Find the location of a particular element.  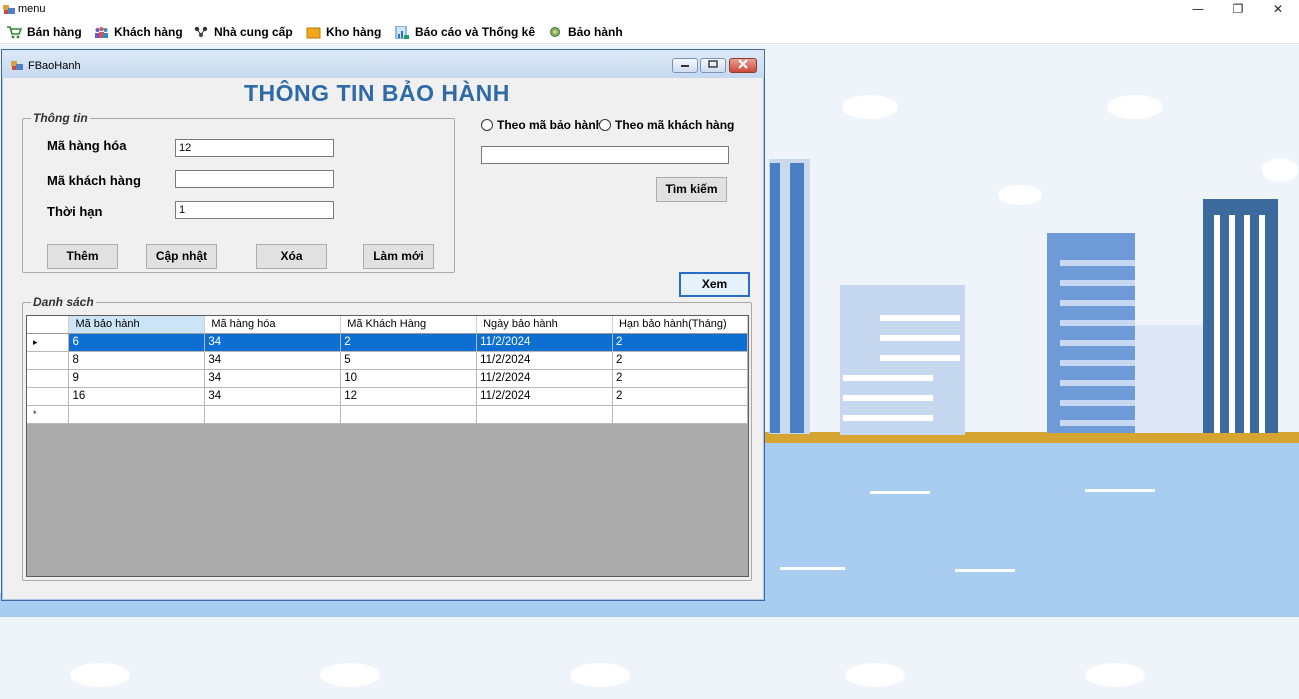

minimize-icon is located at coordinates (685, 66).